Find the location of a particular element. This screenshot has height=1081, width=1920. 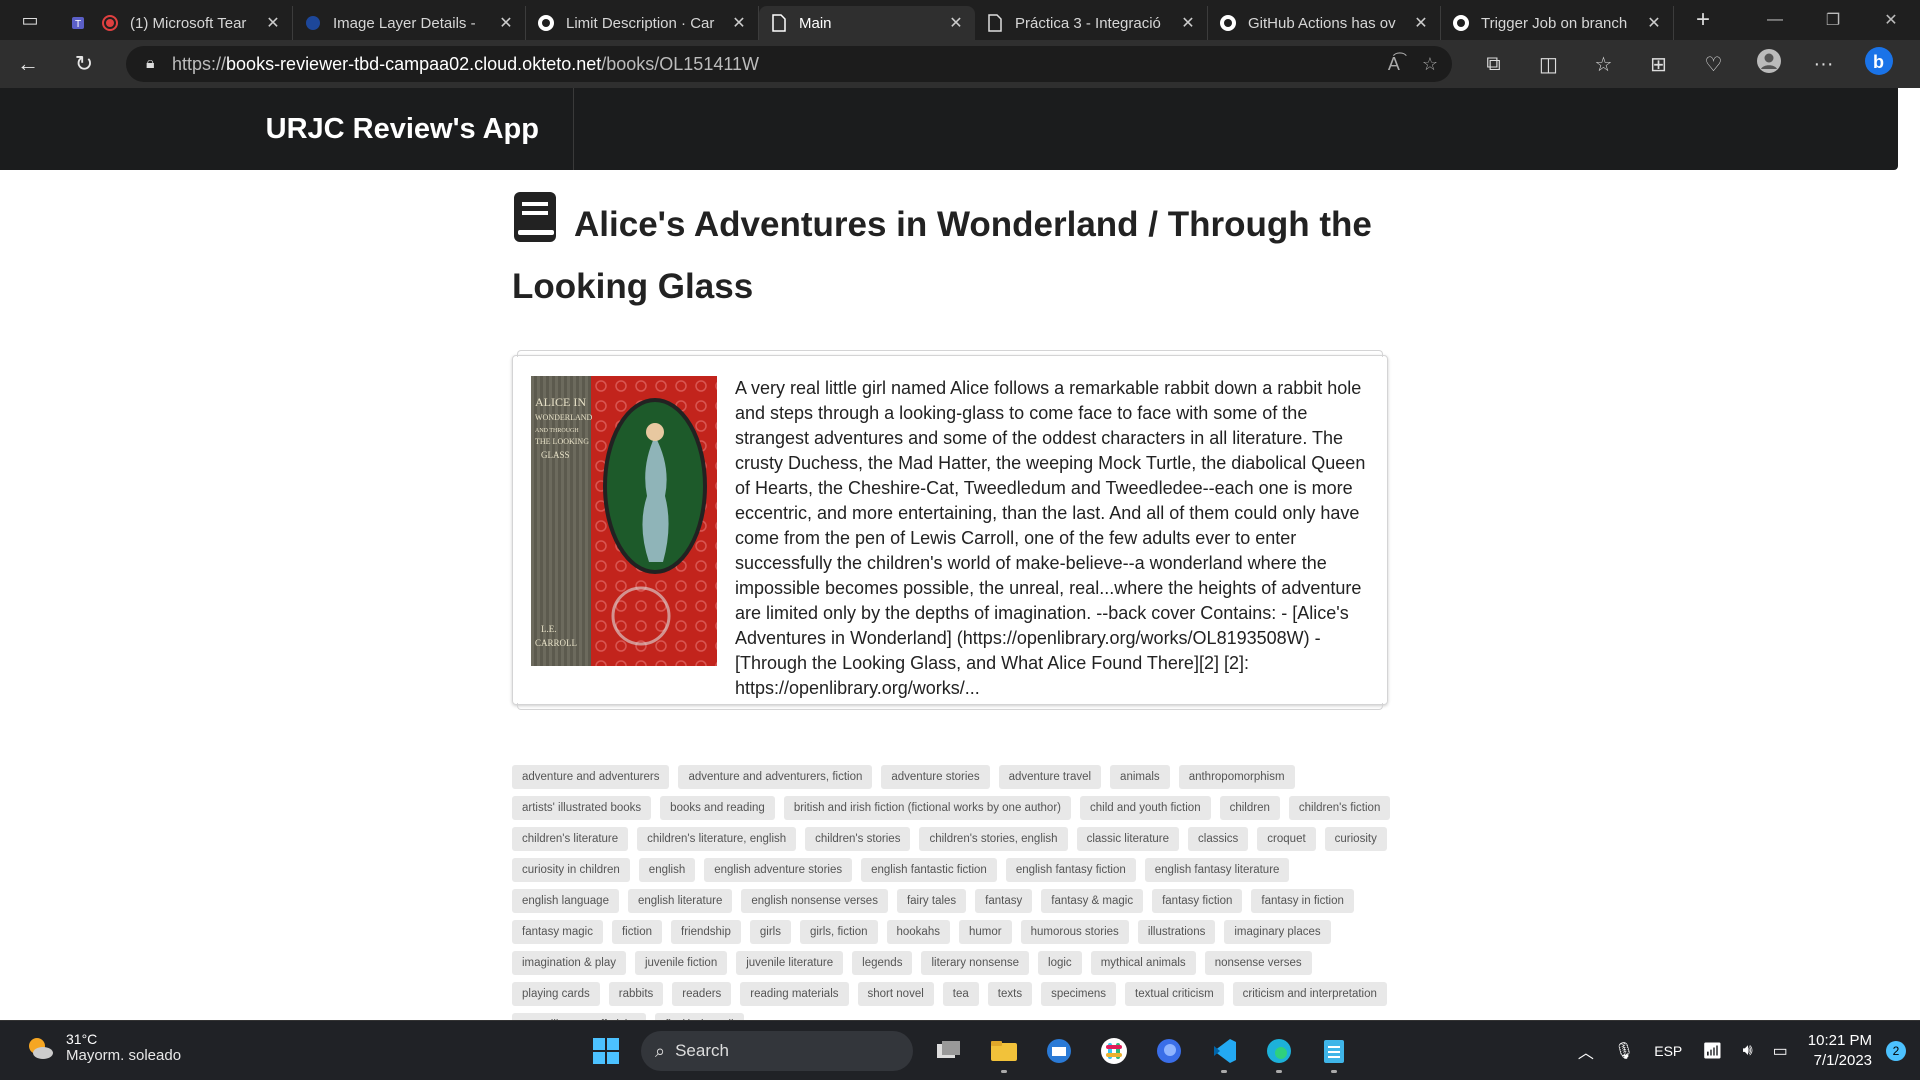

subject-tag: legends is located at coordinates (882, 963).